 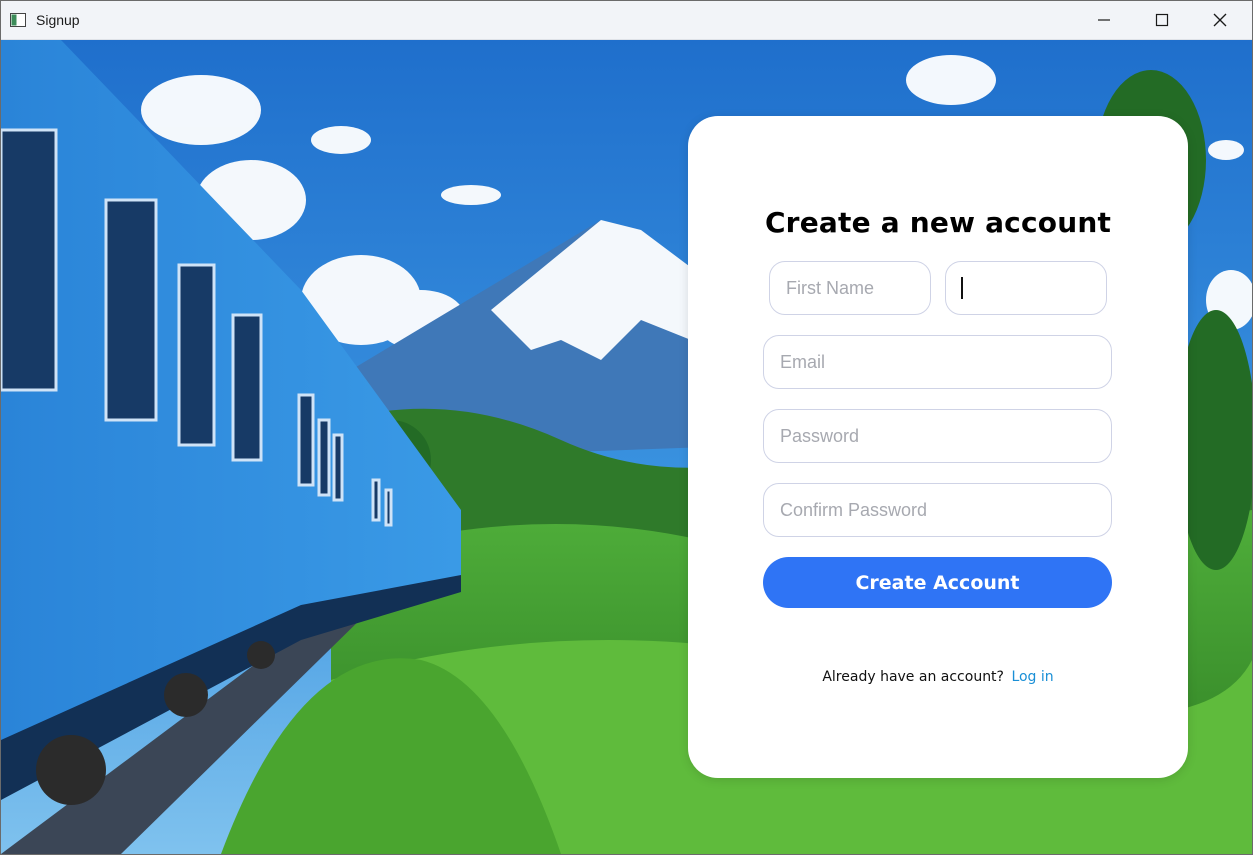 I want to click on password-input, so click(x=937, y=436).